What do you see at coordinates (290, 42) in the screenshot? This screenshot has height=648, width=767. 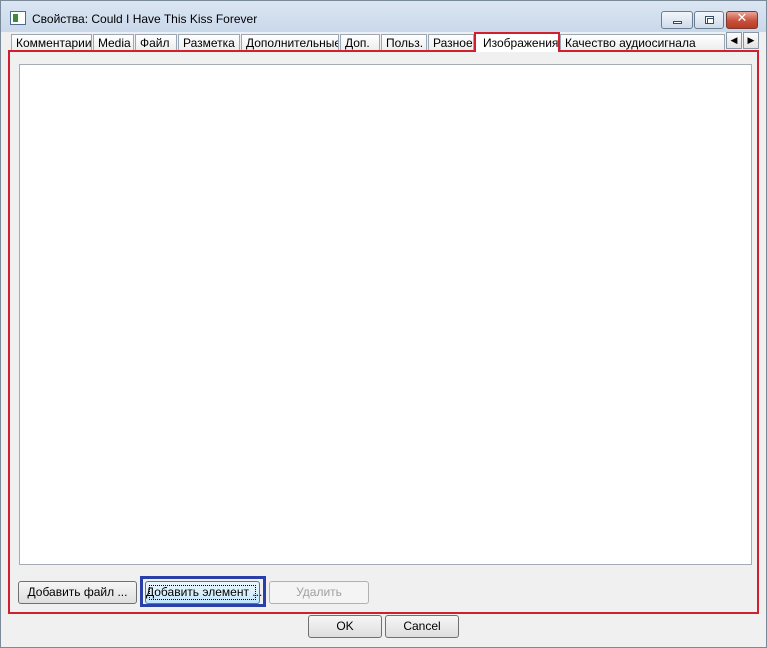 I see `tab-additional: Дополнительные` at bounding box center [290, 42].